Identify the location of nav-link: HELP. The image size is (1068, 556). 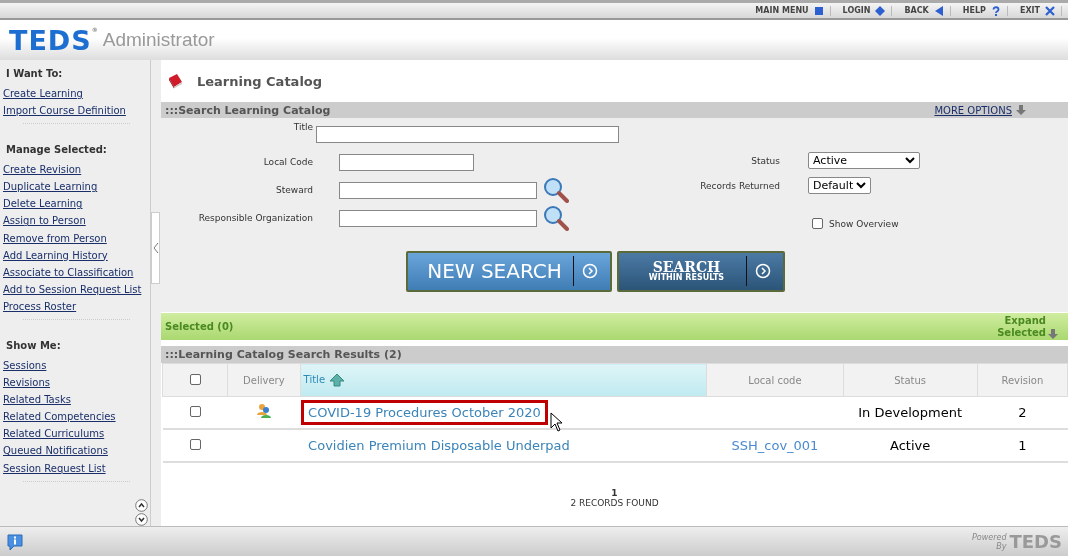
(982, 10).